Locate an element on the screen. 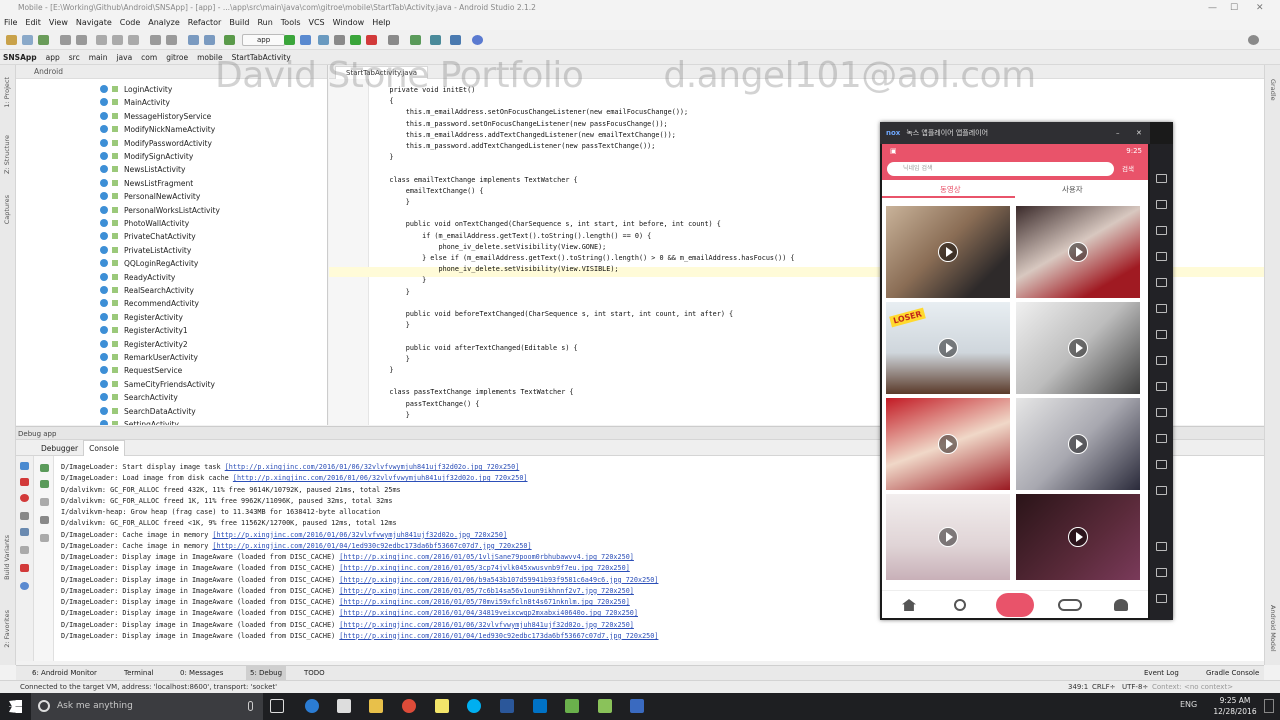  tab-users: 사용자 is located at coordinates (1072, 189).